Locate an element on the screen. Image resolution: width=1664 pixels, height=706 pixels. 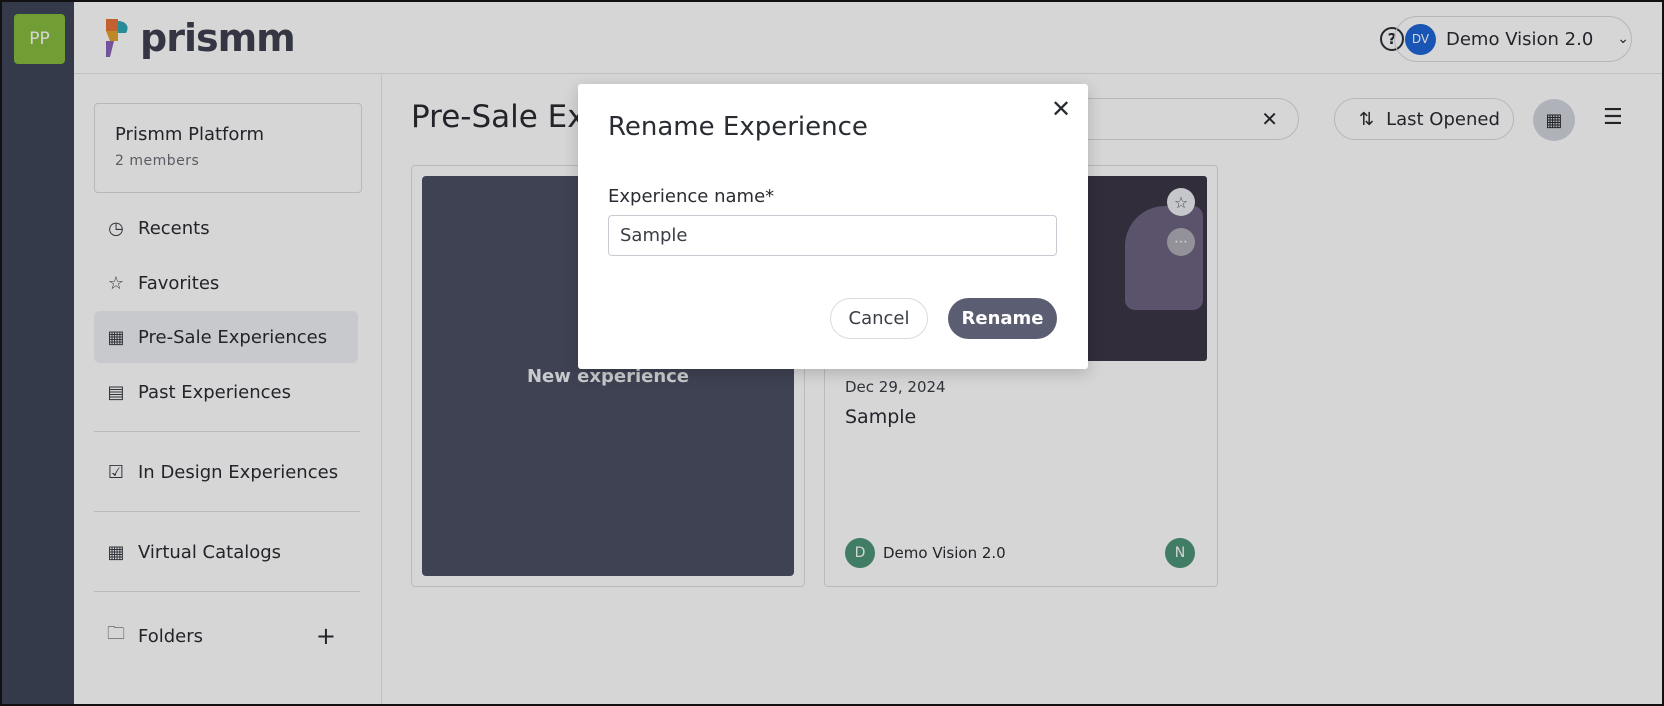
rename-button: Rename is located at coordinates (1002, 318).